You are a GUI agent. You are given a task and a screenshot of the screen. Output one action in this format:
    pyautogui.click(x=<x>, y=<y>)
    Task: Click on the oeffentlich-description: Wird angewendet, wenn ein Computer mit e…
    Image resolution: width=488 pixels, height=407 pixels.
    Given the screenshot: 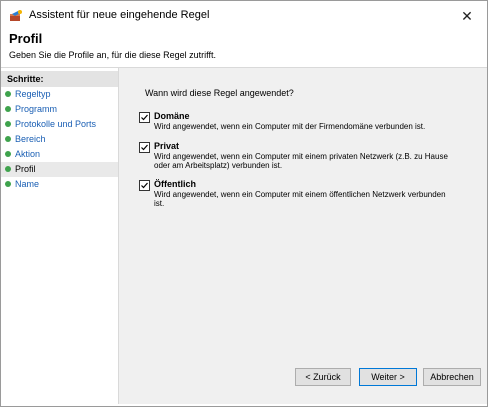 What is the action you would take?
    pyautogui.click(x=300, y=199)
    